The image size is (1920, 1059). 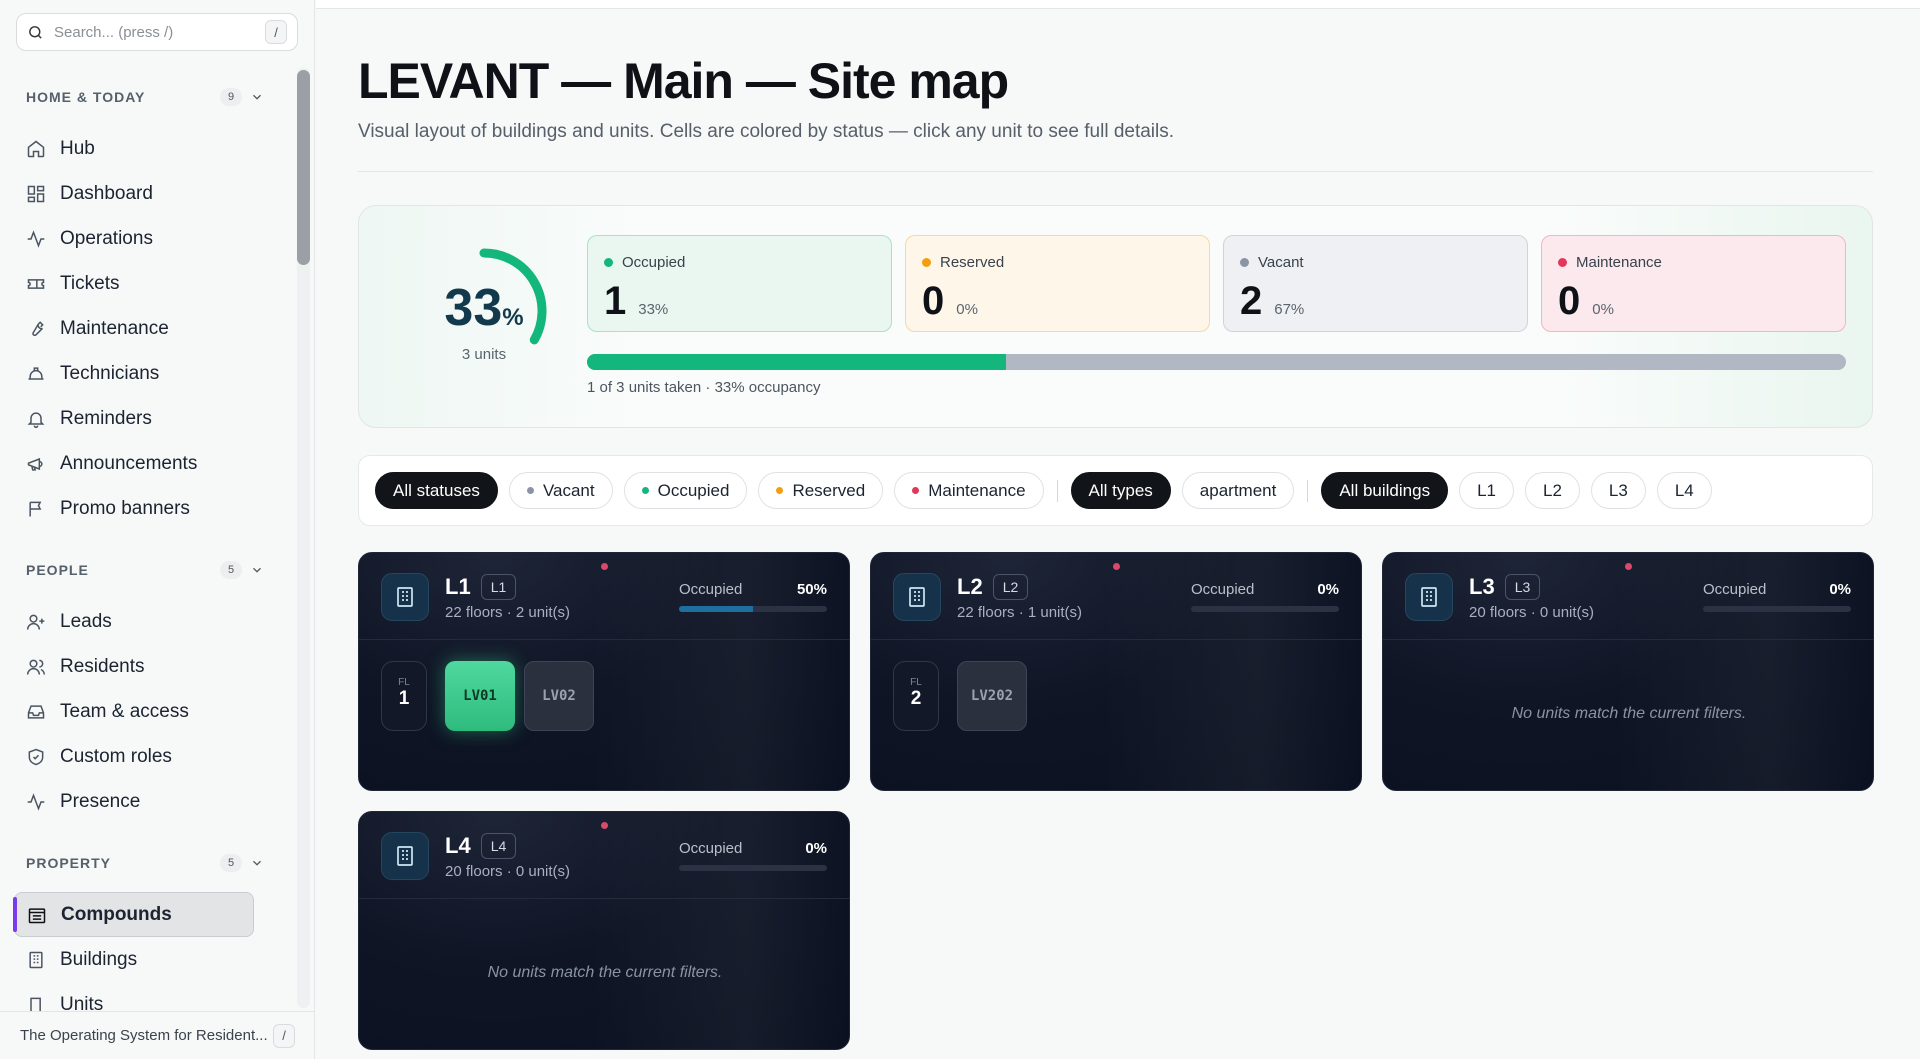 I want to click on filter-chip-all-statuses: All statuses, so click(x=436, y=490).